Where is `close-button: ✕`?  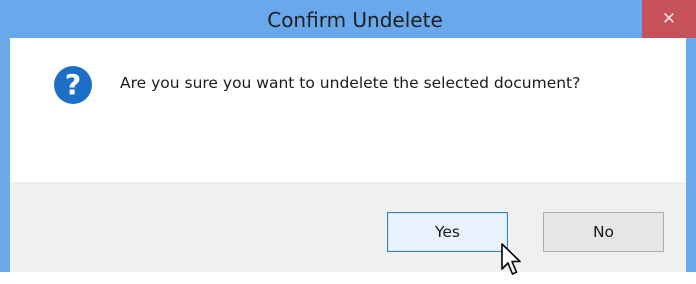 close-button: ✕ is located at coordinates (669, 19).